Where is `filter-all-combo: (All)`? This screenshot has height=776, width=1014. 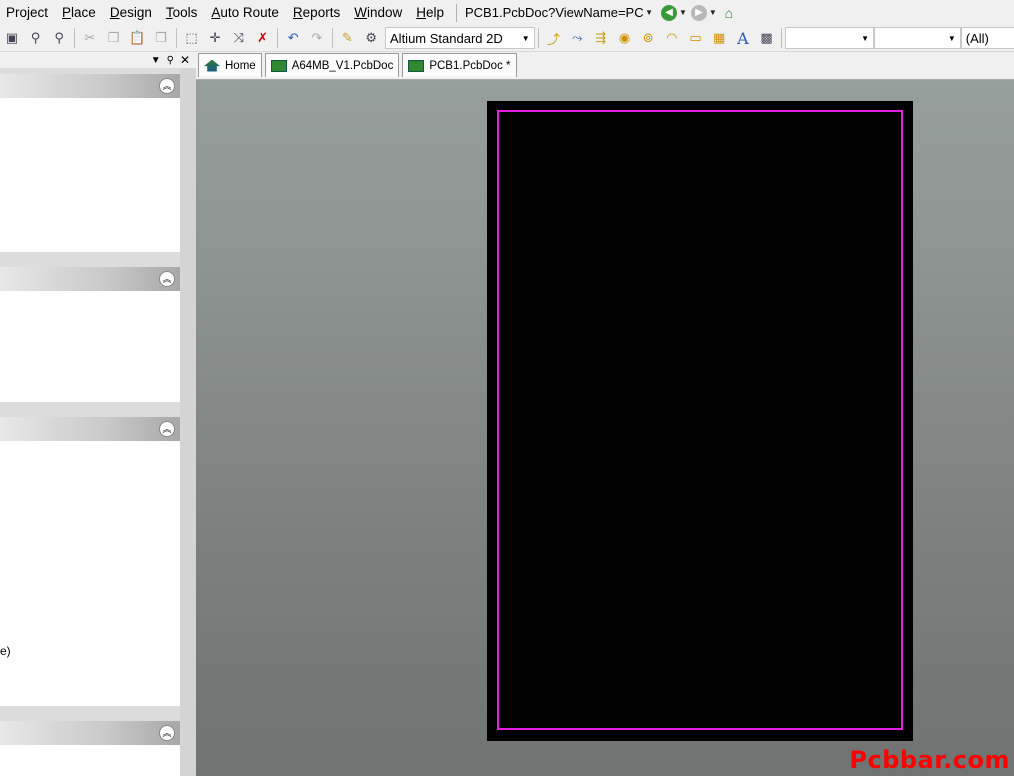
filter-all-combo: (All) is located at coordinates (987, 38).